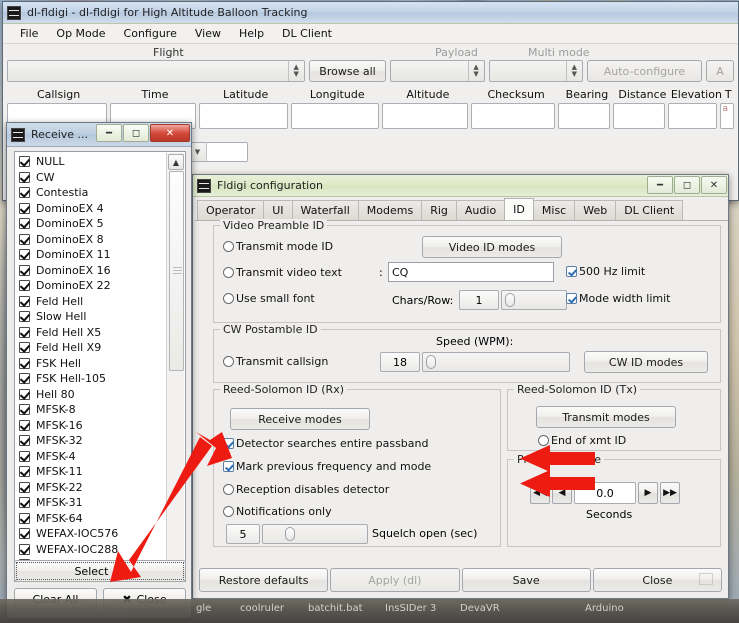 This screenshot has height=623, width=739. I want to click on cw-id-modes-button: CW ID modes, so click(646, 362).